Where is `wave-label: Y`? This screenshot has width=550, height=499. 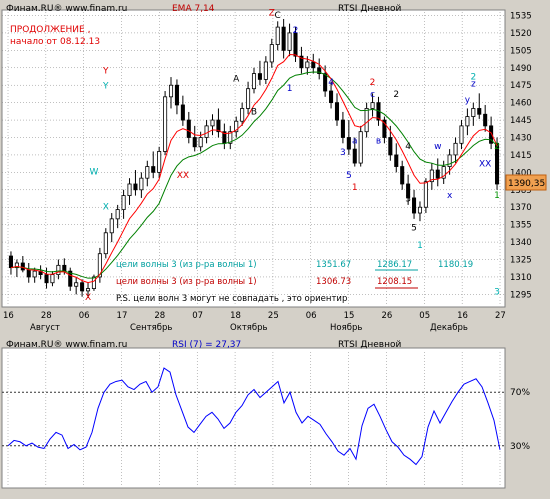
wave-label: Y is located at coordinates (105, 87).